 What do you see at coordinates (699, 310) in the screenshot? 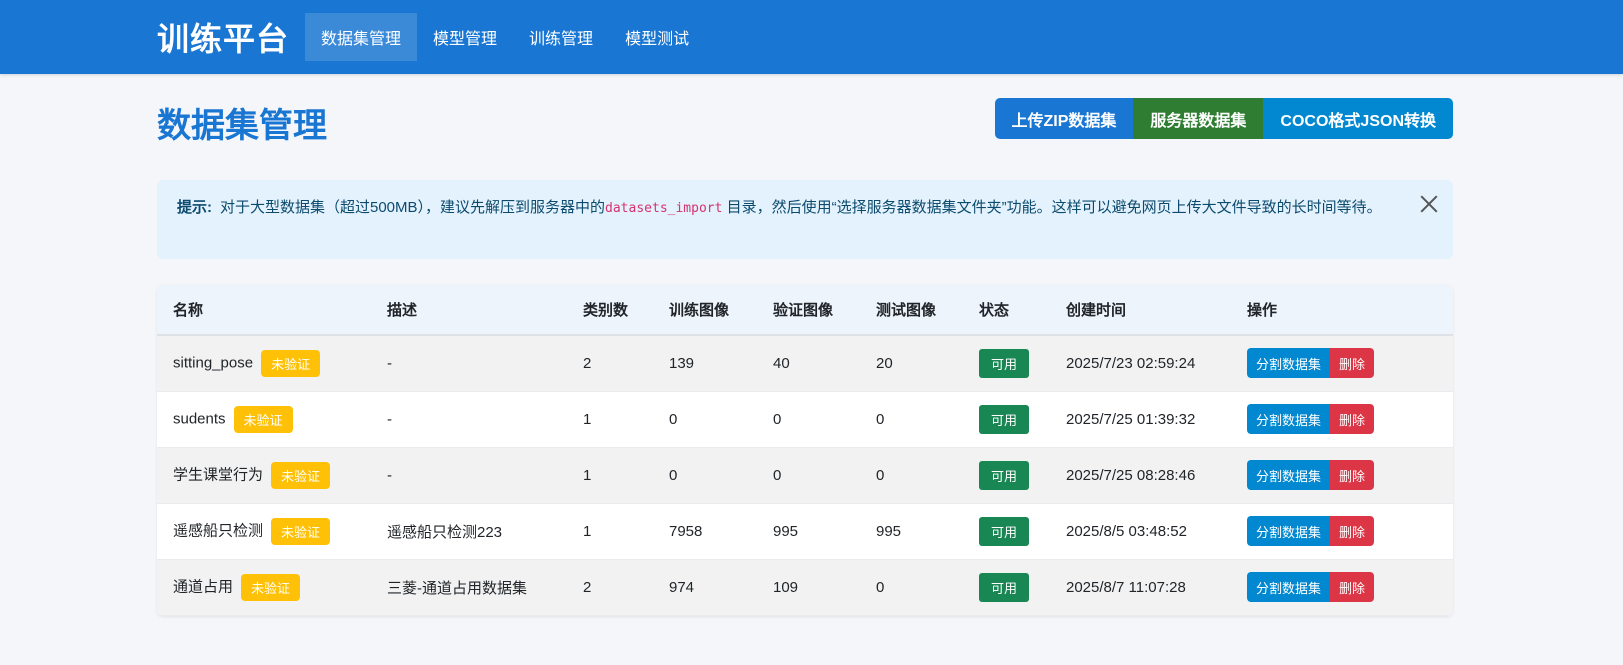
I see `column-header: 训练图像` at bounding box center [699, 310].